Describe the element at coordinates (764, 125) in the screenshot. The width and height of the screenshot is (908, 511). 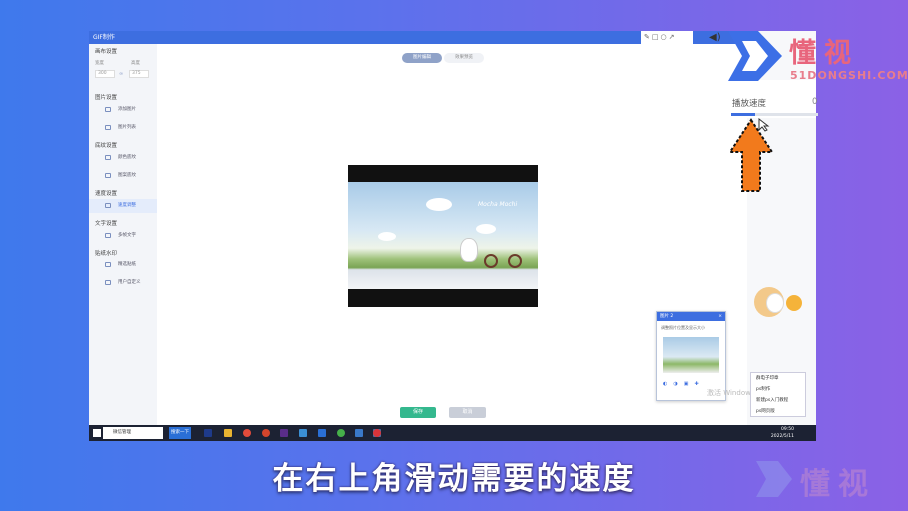
I see `cursor-icon` at that location.